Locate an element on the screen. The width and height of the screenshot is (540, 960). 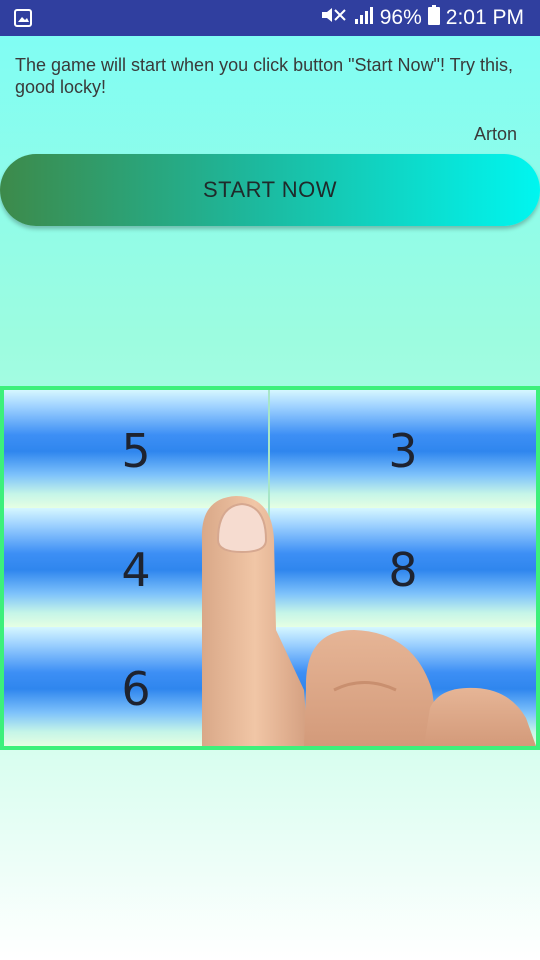
grid-cell: 3 is located at coordinates (403, 449).